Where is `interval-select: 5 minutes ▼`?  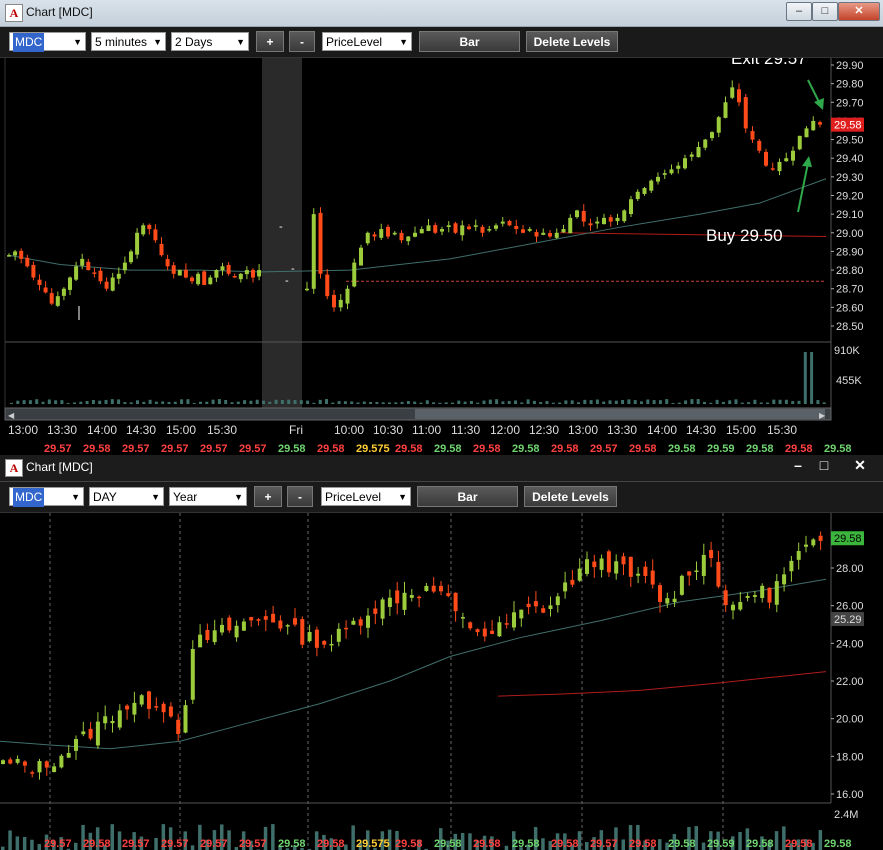
interval-select: 5 minutes ▼ is located at coordinates (128, 41).